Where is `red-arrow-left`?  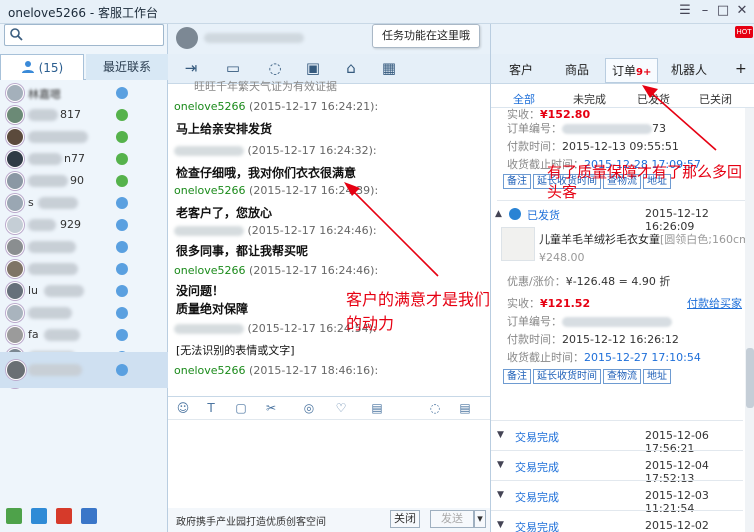
red-arrow-left is located at coordinates (391, 229).